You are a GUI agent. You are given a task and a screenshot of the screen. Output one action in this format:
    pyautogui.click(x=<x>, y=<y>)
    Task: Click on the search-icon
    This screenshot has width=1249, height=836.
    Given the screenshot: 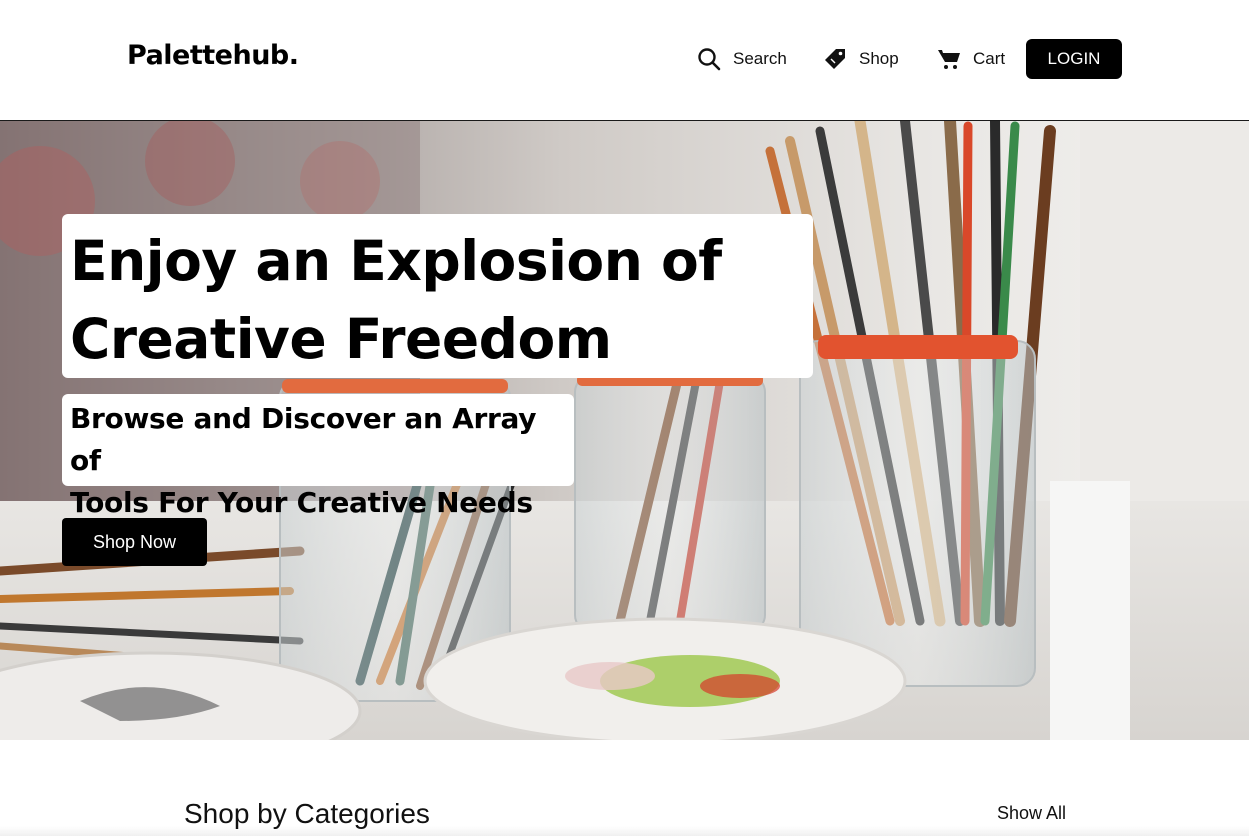 What is the action you would take?
    pyautogui.click(x=709, y=59)
    